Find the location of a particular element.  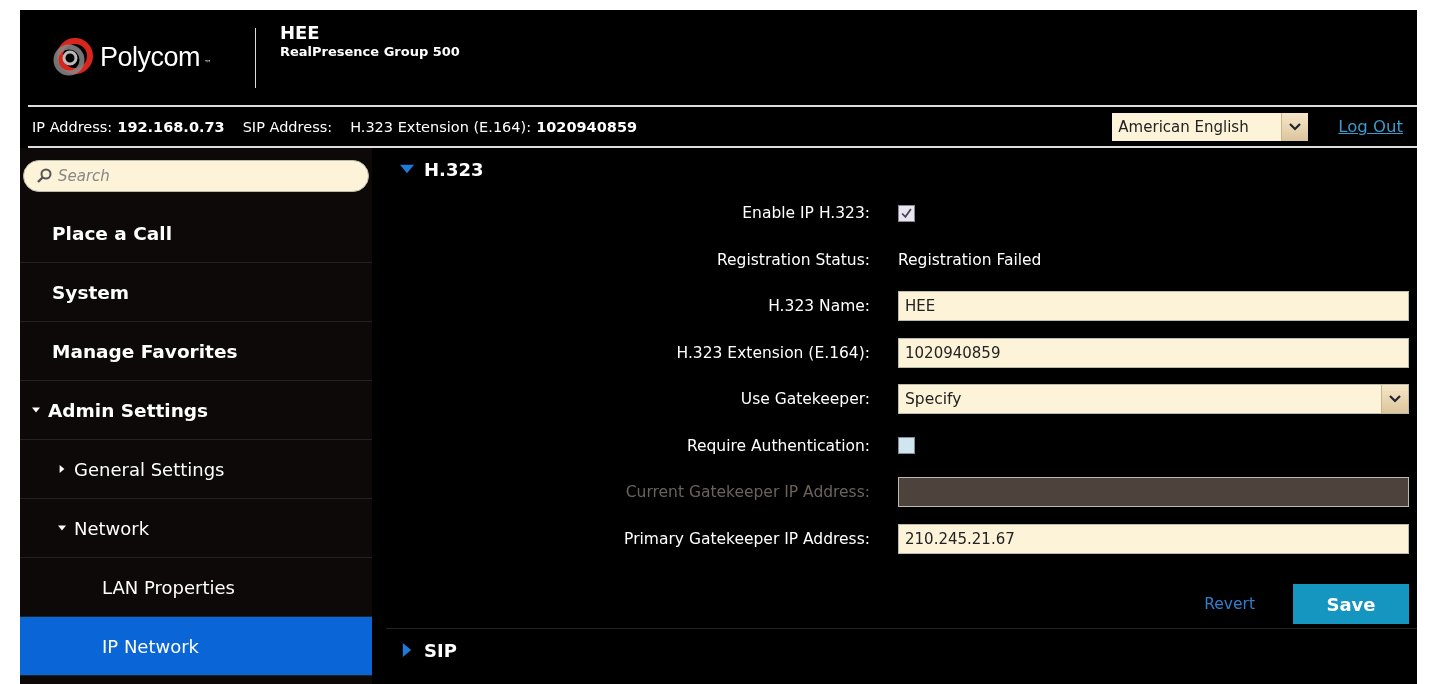

field-label: Require Authentication: is located at coordinates (777, 445).